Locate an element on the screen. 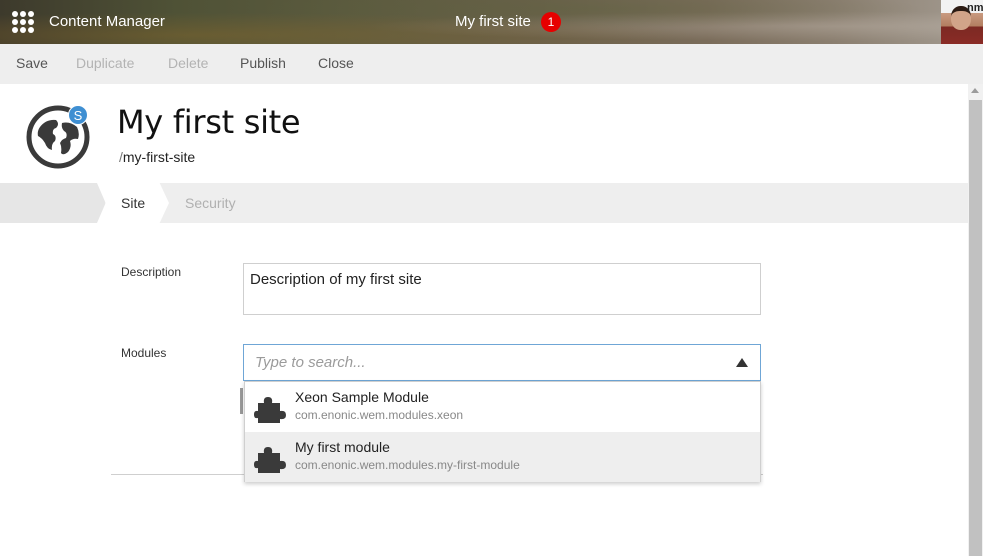  delete-button: Delete is located at coordinates (188, 63).